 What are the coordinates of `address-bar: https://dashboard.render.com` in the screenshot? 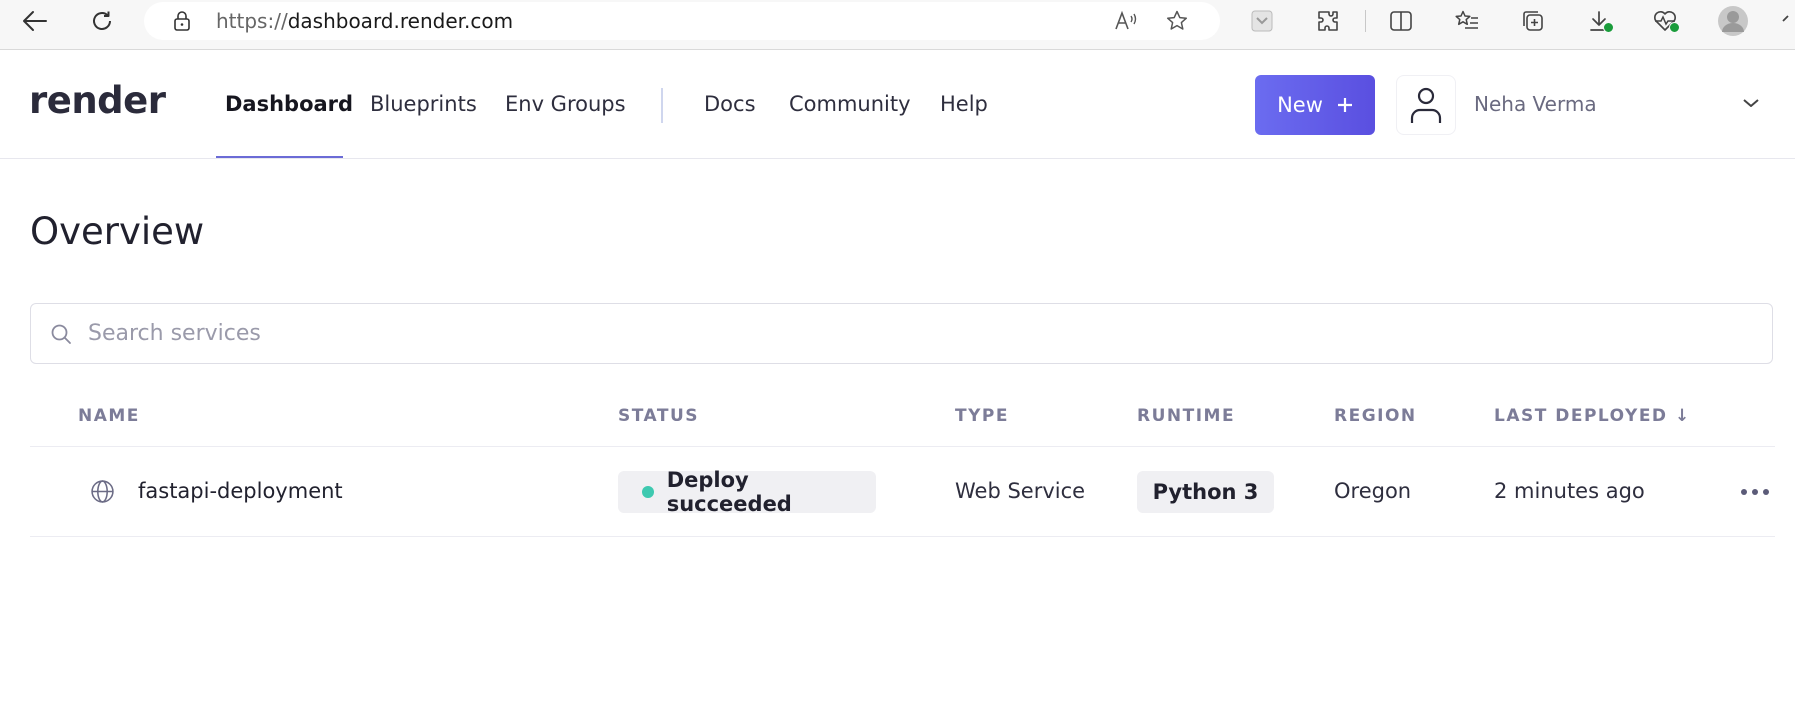 It's located at (682, 21).